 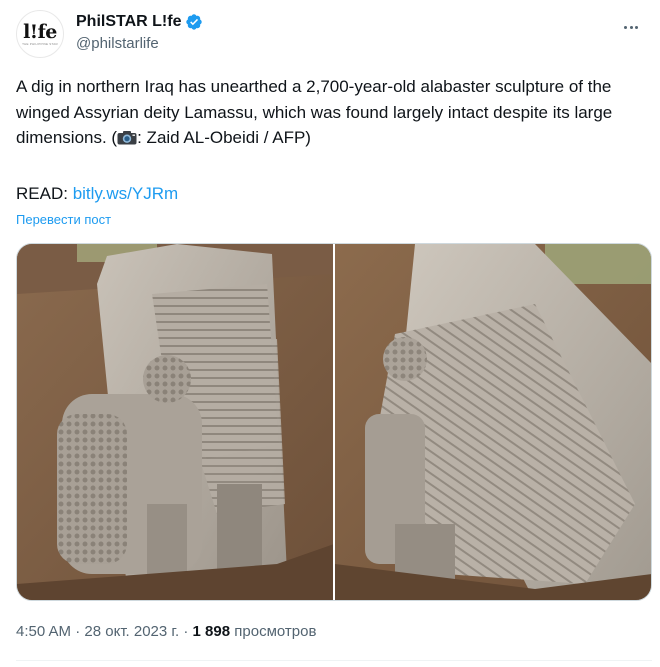 I want to click on camera-icon, so click(x=127, y=138).